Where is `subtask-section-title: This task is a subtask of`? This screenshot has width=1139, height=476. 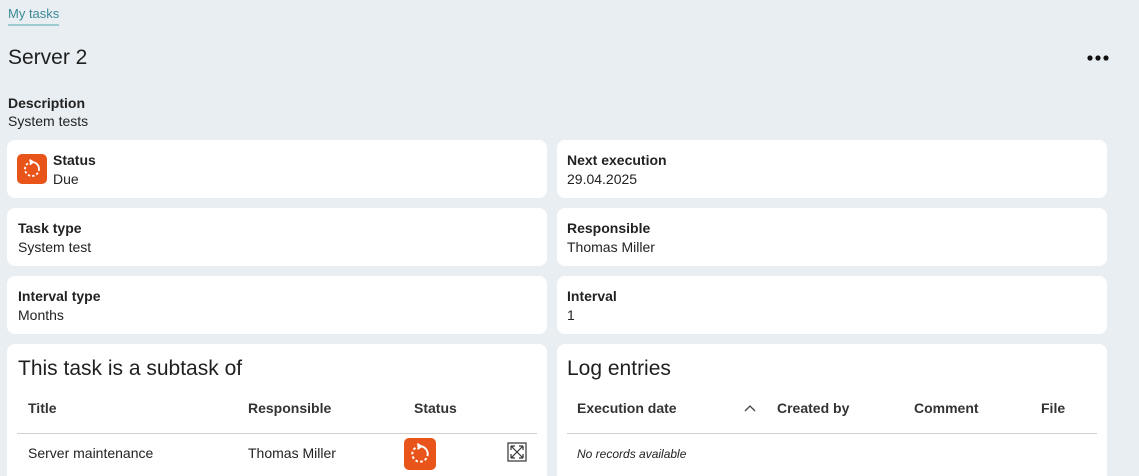 subtask-section-title: This task is a subtask of is located at coordinates (130, 368).